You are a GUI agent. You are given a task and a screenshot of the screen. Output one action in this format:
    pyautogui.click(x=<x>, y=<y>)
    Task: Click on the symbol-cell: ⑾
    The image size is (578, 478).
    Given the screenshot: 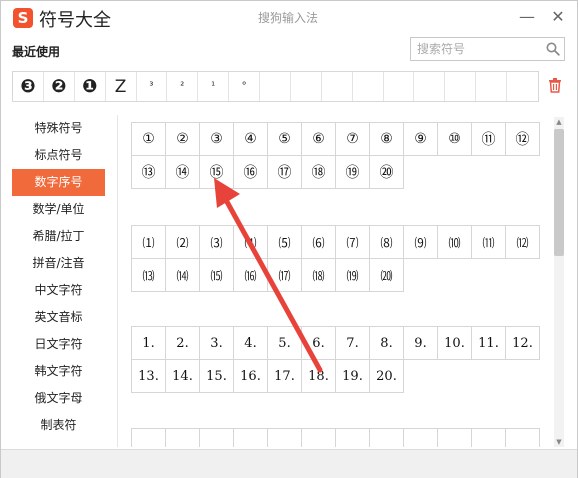 What is the action you would take?
    pyautogui.click(x=489, y=242)
    